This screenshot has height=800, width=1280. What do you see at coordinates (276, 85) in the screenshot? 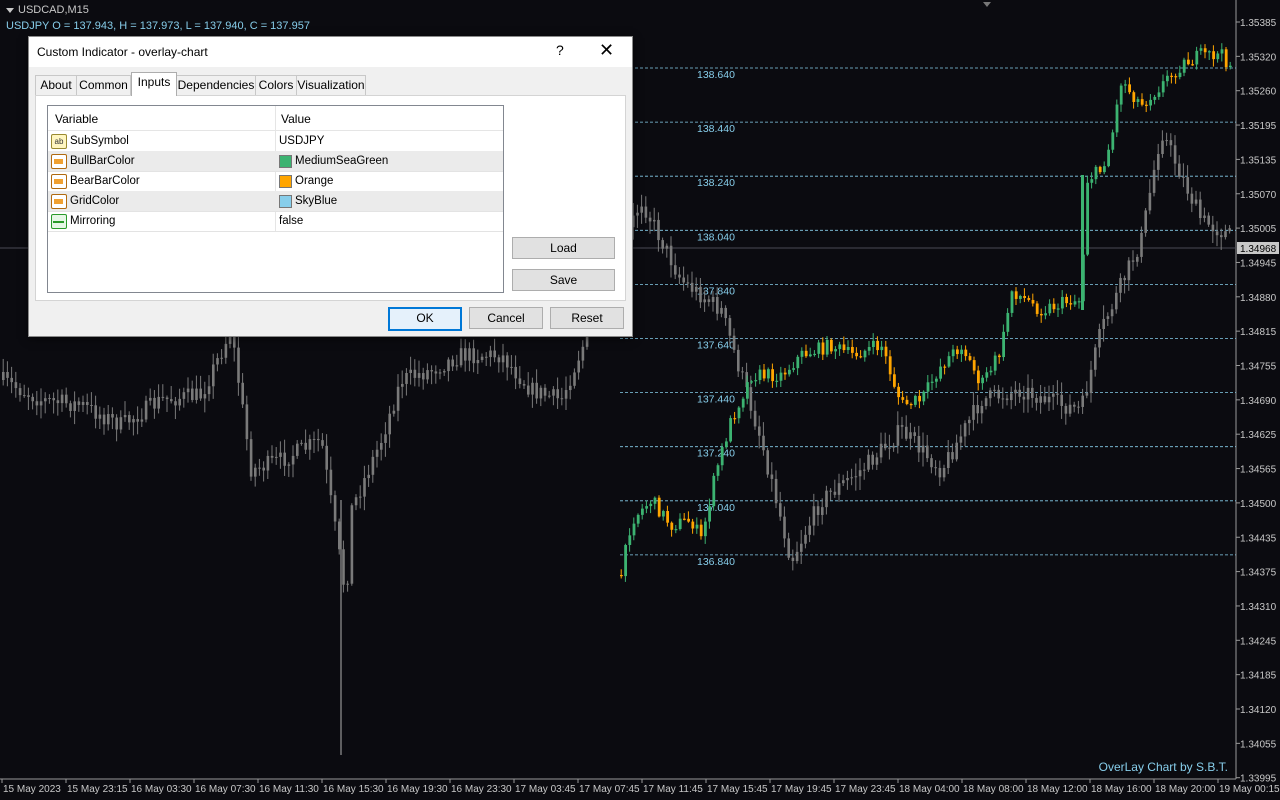
I see `tab-colors: Colors` at bounding box center [276, 85].